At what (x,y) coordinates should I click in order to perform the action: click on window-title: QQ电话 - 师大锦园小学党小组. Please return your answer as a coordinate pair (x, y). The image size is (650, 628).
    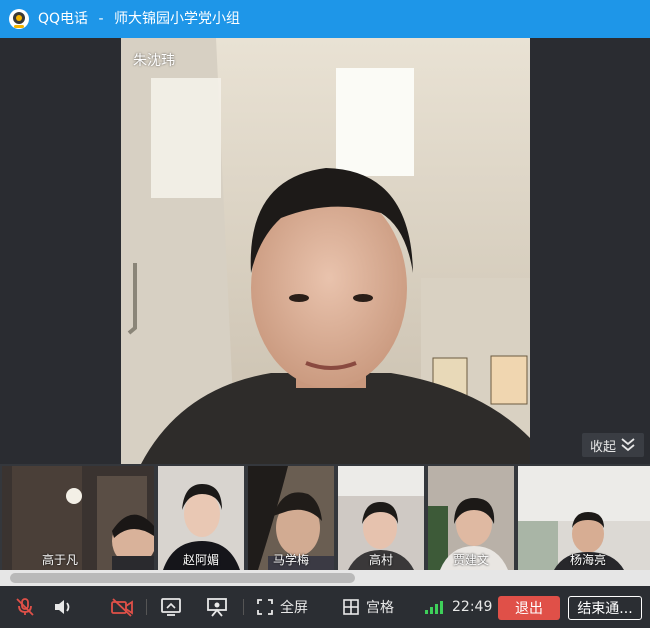
    Looking at the image, I should click on (139, 19).